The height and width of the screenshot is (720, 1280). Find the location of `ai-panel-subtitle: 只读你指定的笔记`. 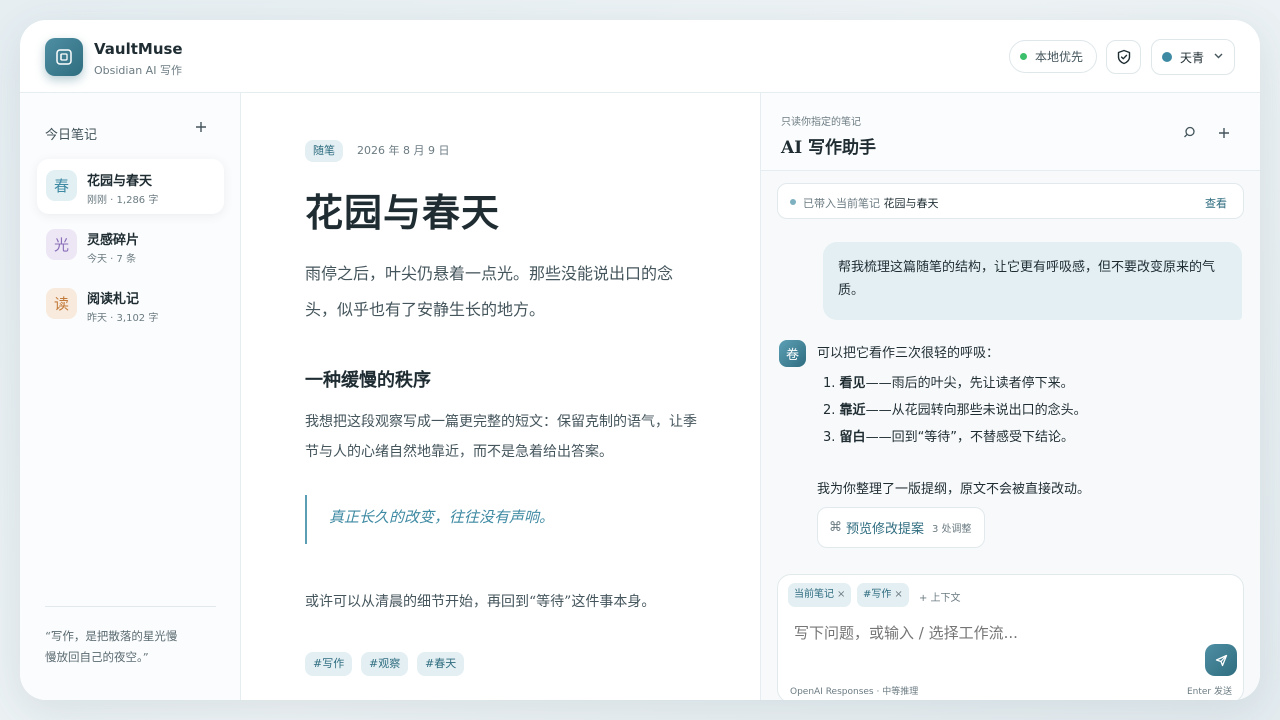

ai-panel-subtitle: 只读你指定的笔记 is located at coordinates (821, 122).